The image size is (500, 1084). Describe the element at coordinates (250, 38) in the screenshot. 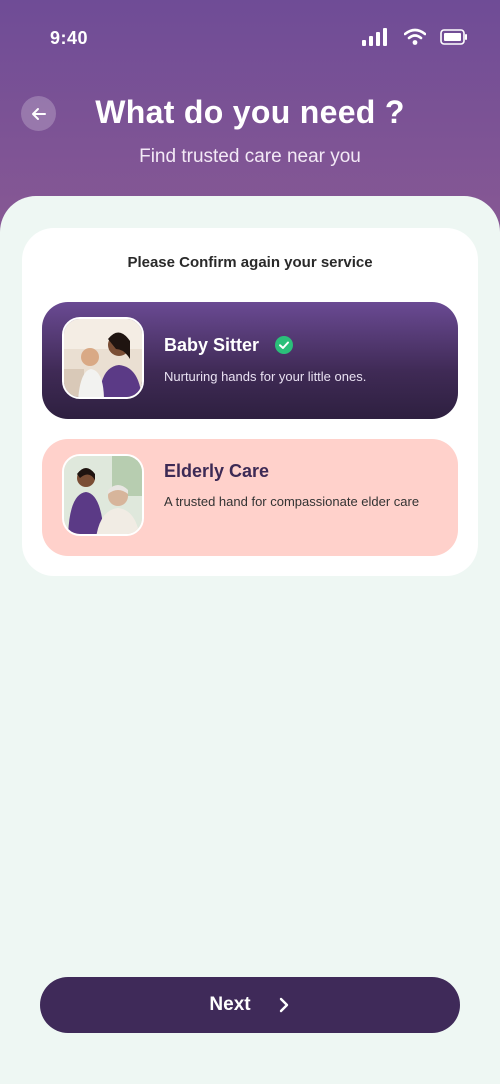

I see `status-bar: 9:40` at that location.